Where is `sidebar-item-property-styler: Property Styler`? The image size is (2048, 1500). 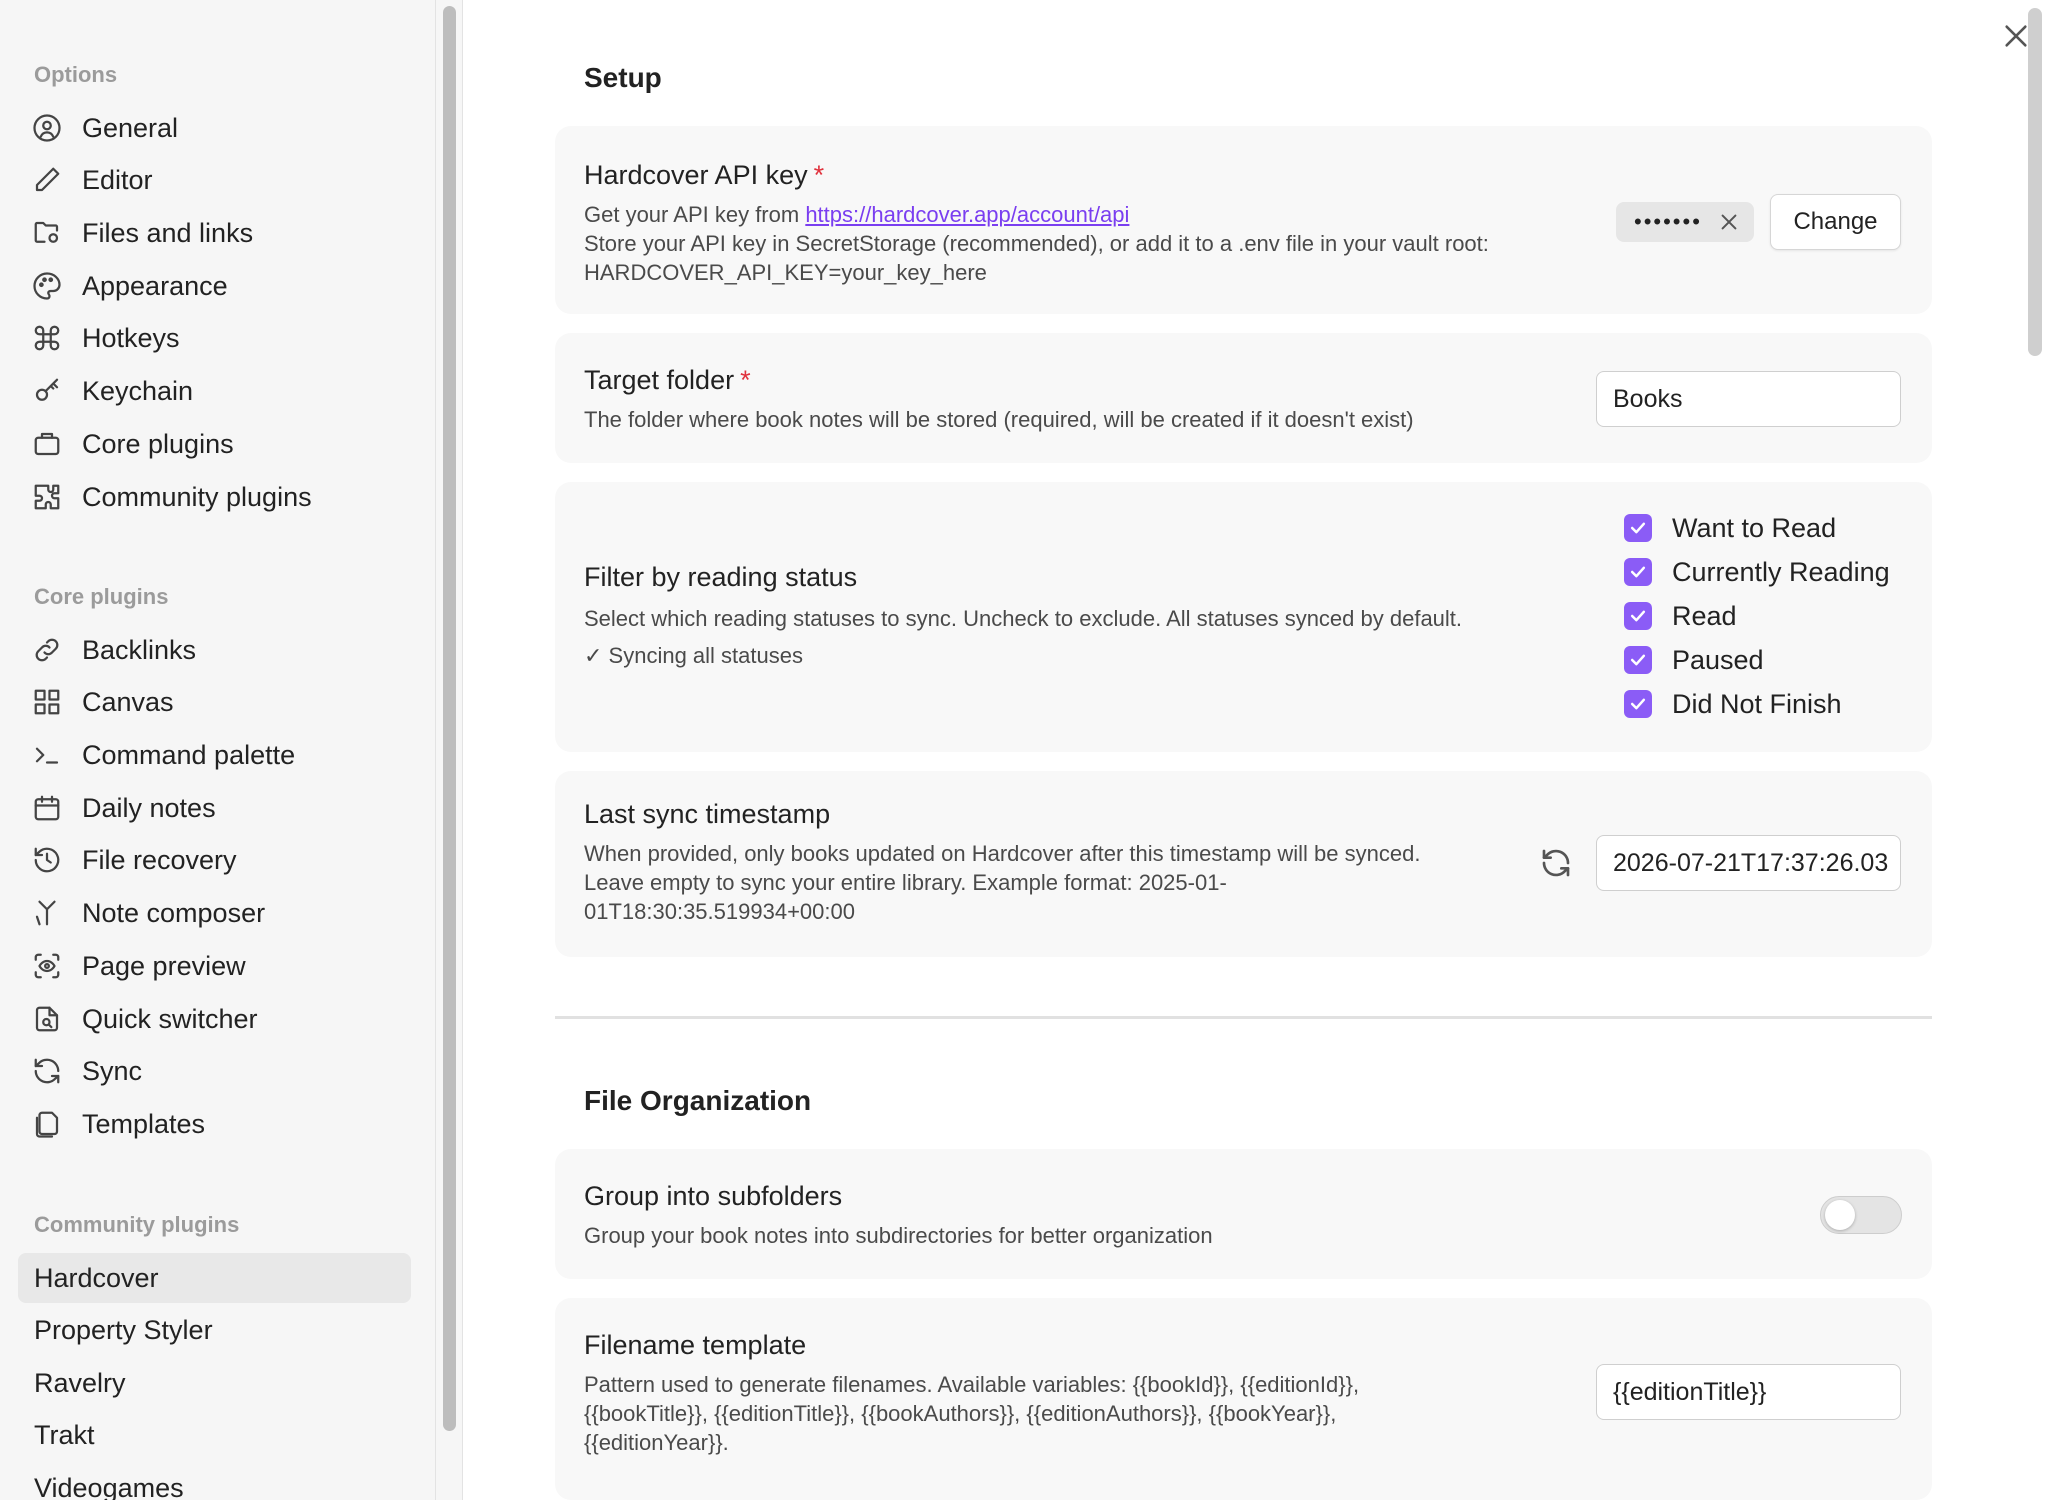 sidebar-item-property-styler: Property Styler is located at coordinates (214, 1330).